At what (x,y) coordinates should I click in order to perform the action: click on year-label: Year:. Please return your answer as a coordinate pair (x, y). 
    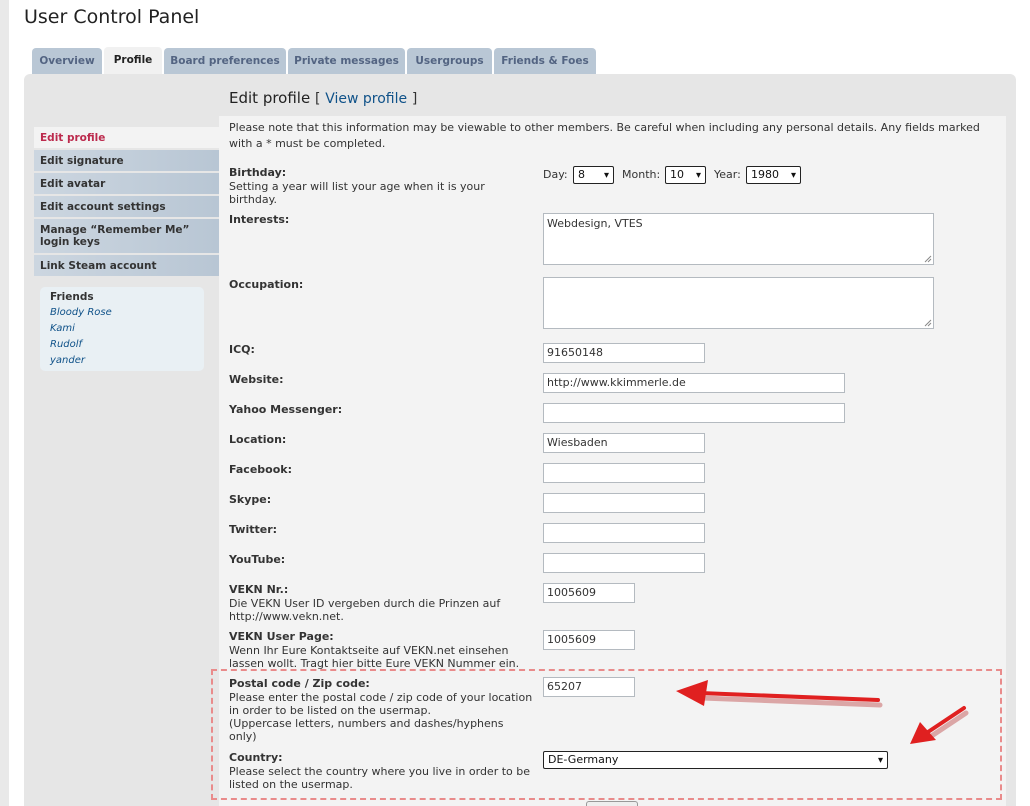
    Looking at the image, I should click on (727, 174).